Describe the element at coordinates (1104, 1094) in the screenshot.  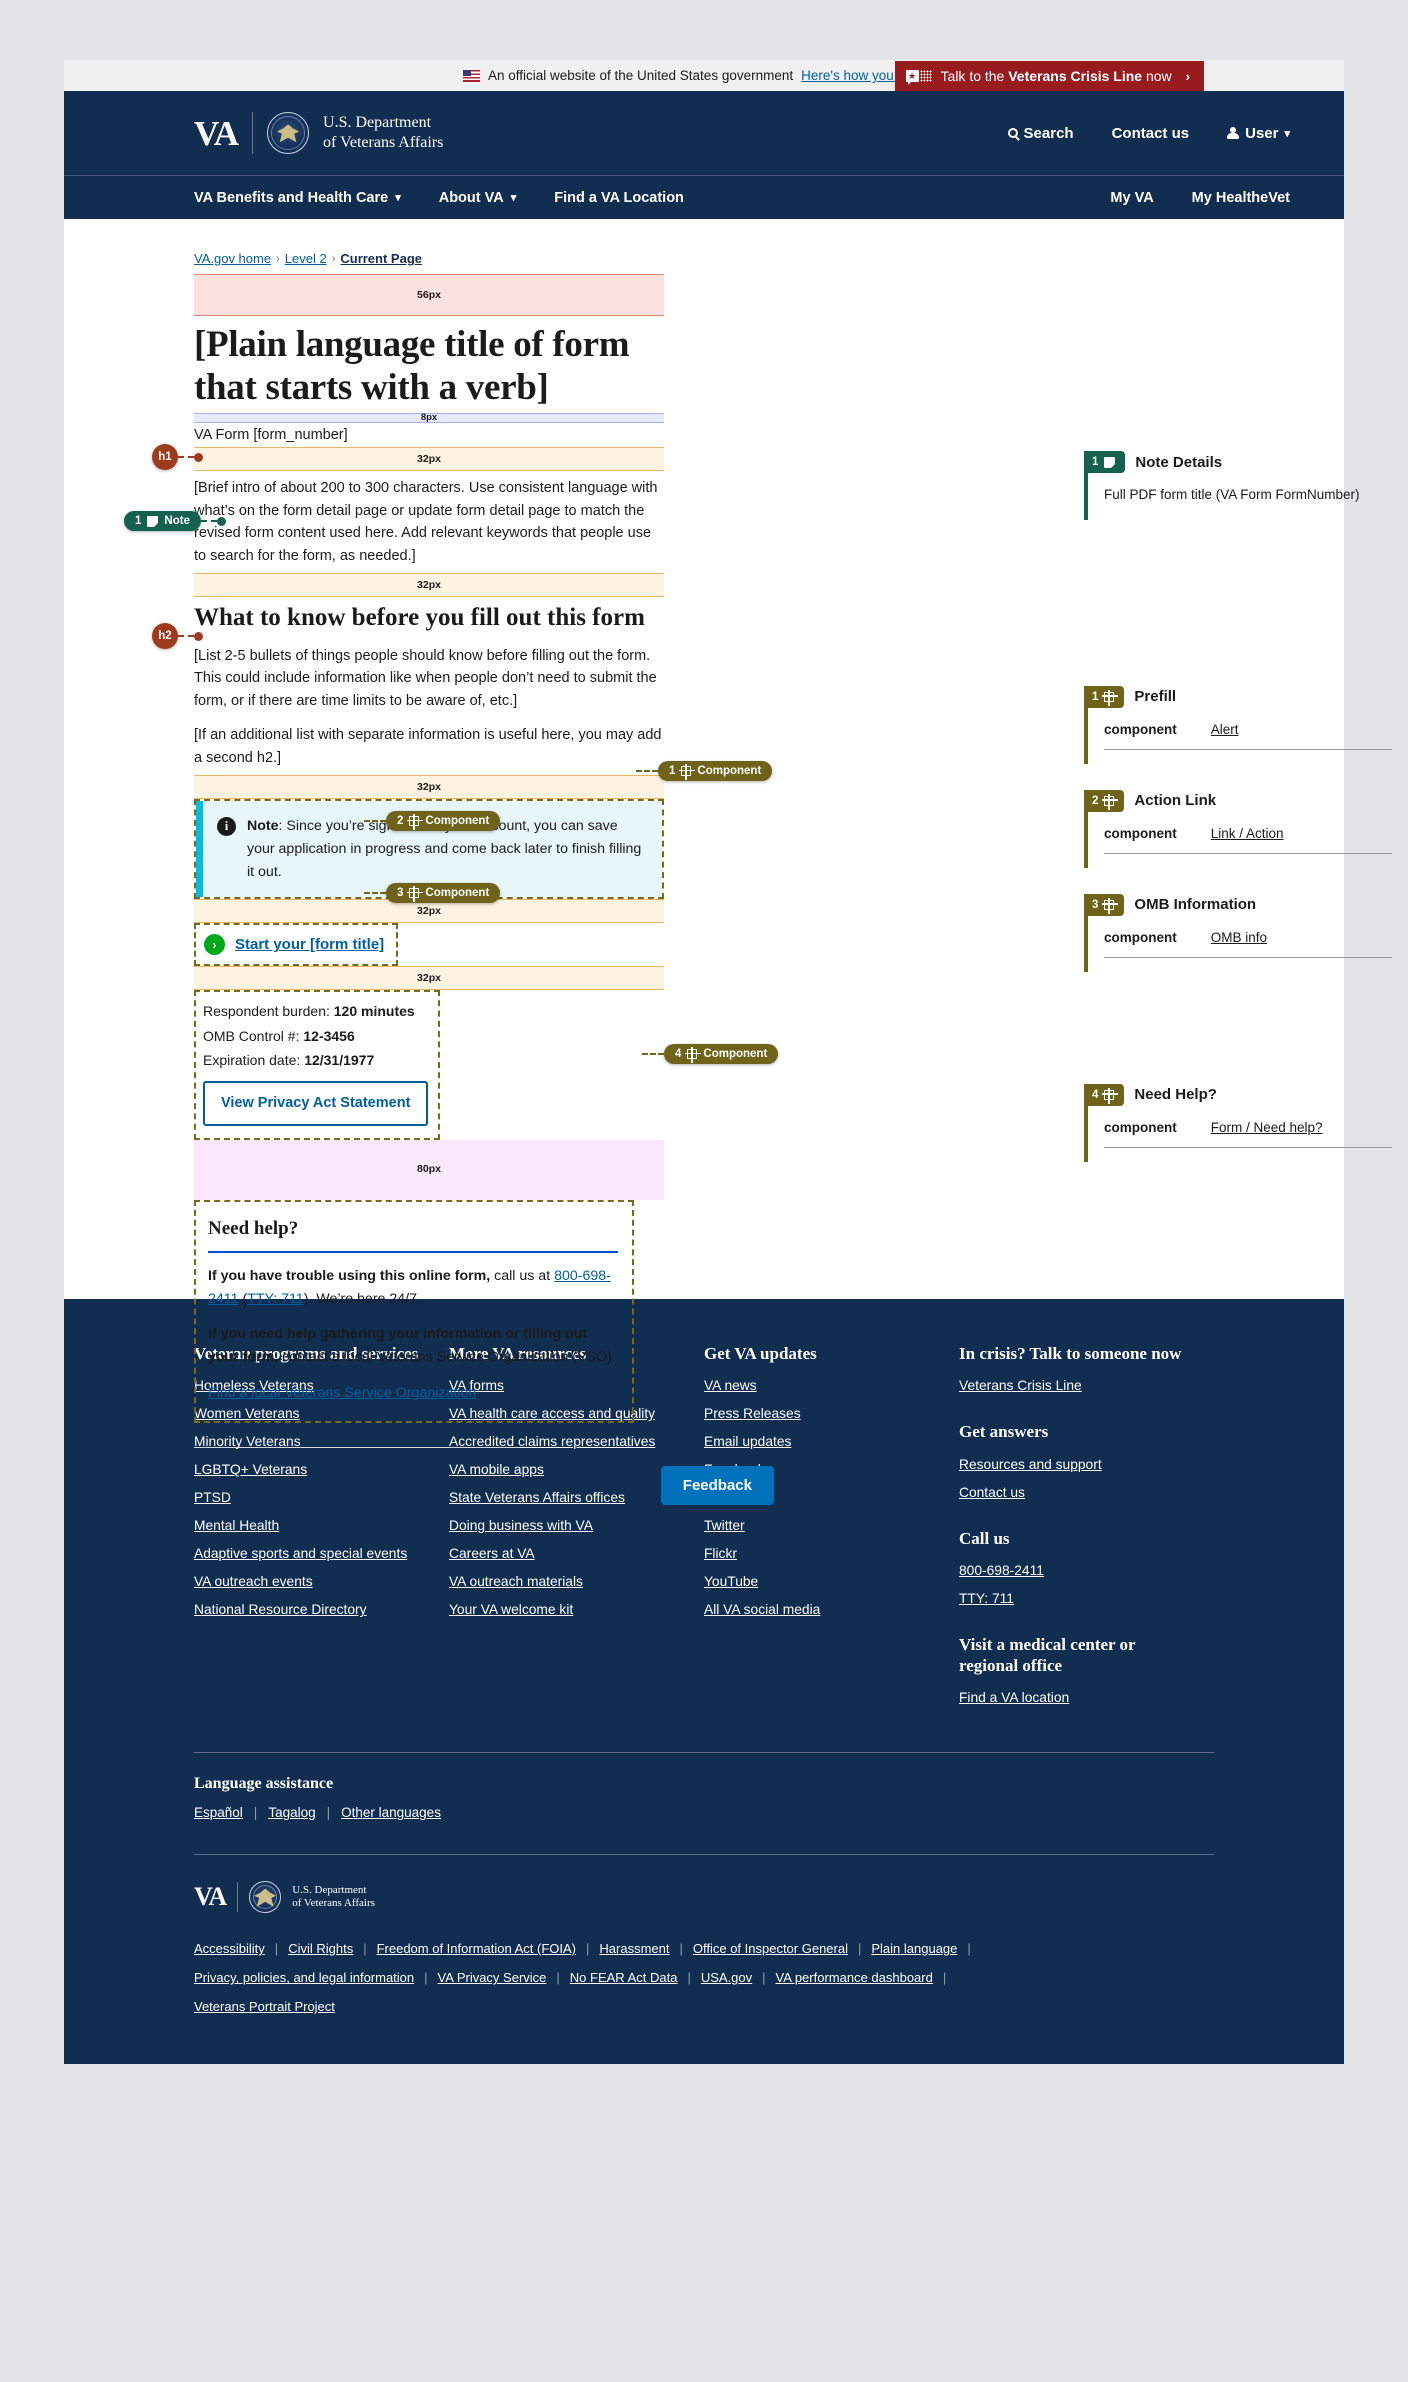
I see `annotation-flag-5: 4` at that location.